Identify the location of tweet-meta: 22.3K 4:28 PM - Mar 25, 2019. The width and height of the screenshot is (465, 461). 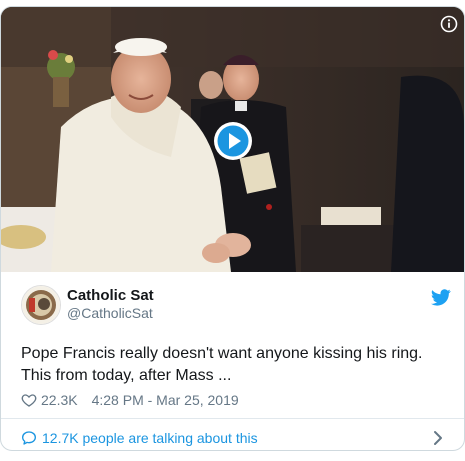
(130, 400).